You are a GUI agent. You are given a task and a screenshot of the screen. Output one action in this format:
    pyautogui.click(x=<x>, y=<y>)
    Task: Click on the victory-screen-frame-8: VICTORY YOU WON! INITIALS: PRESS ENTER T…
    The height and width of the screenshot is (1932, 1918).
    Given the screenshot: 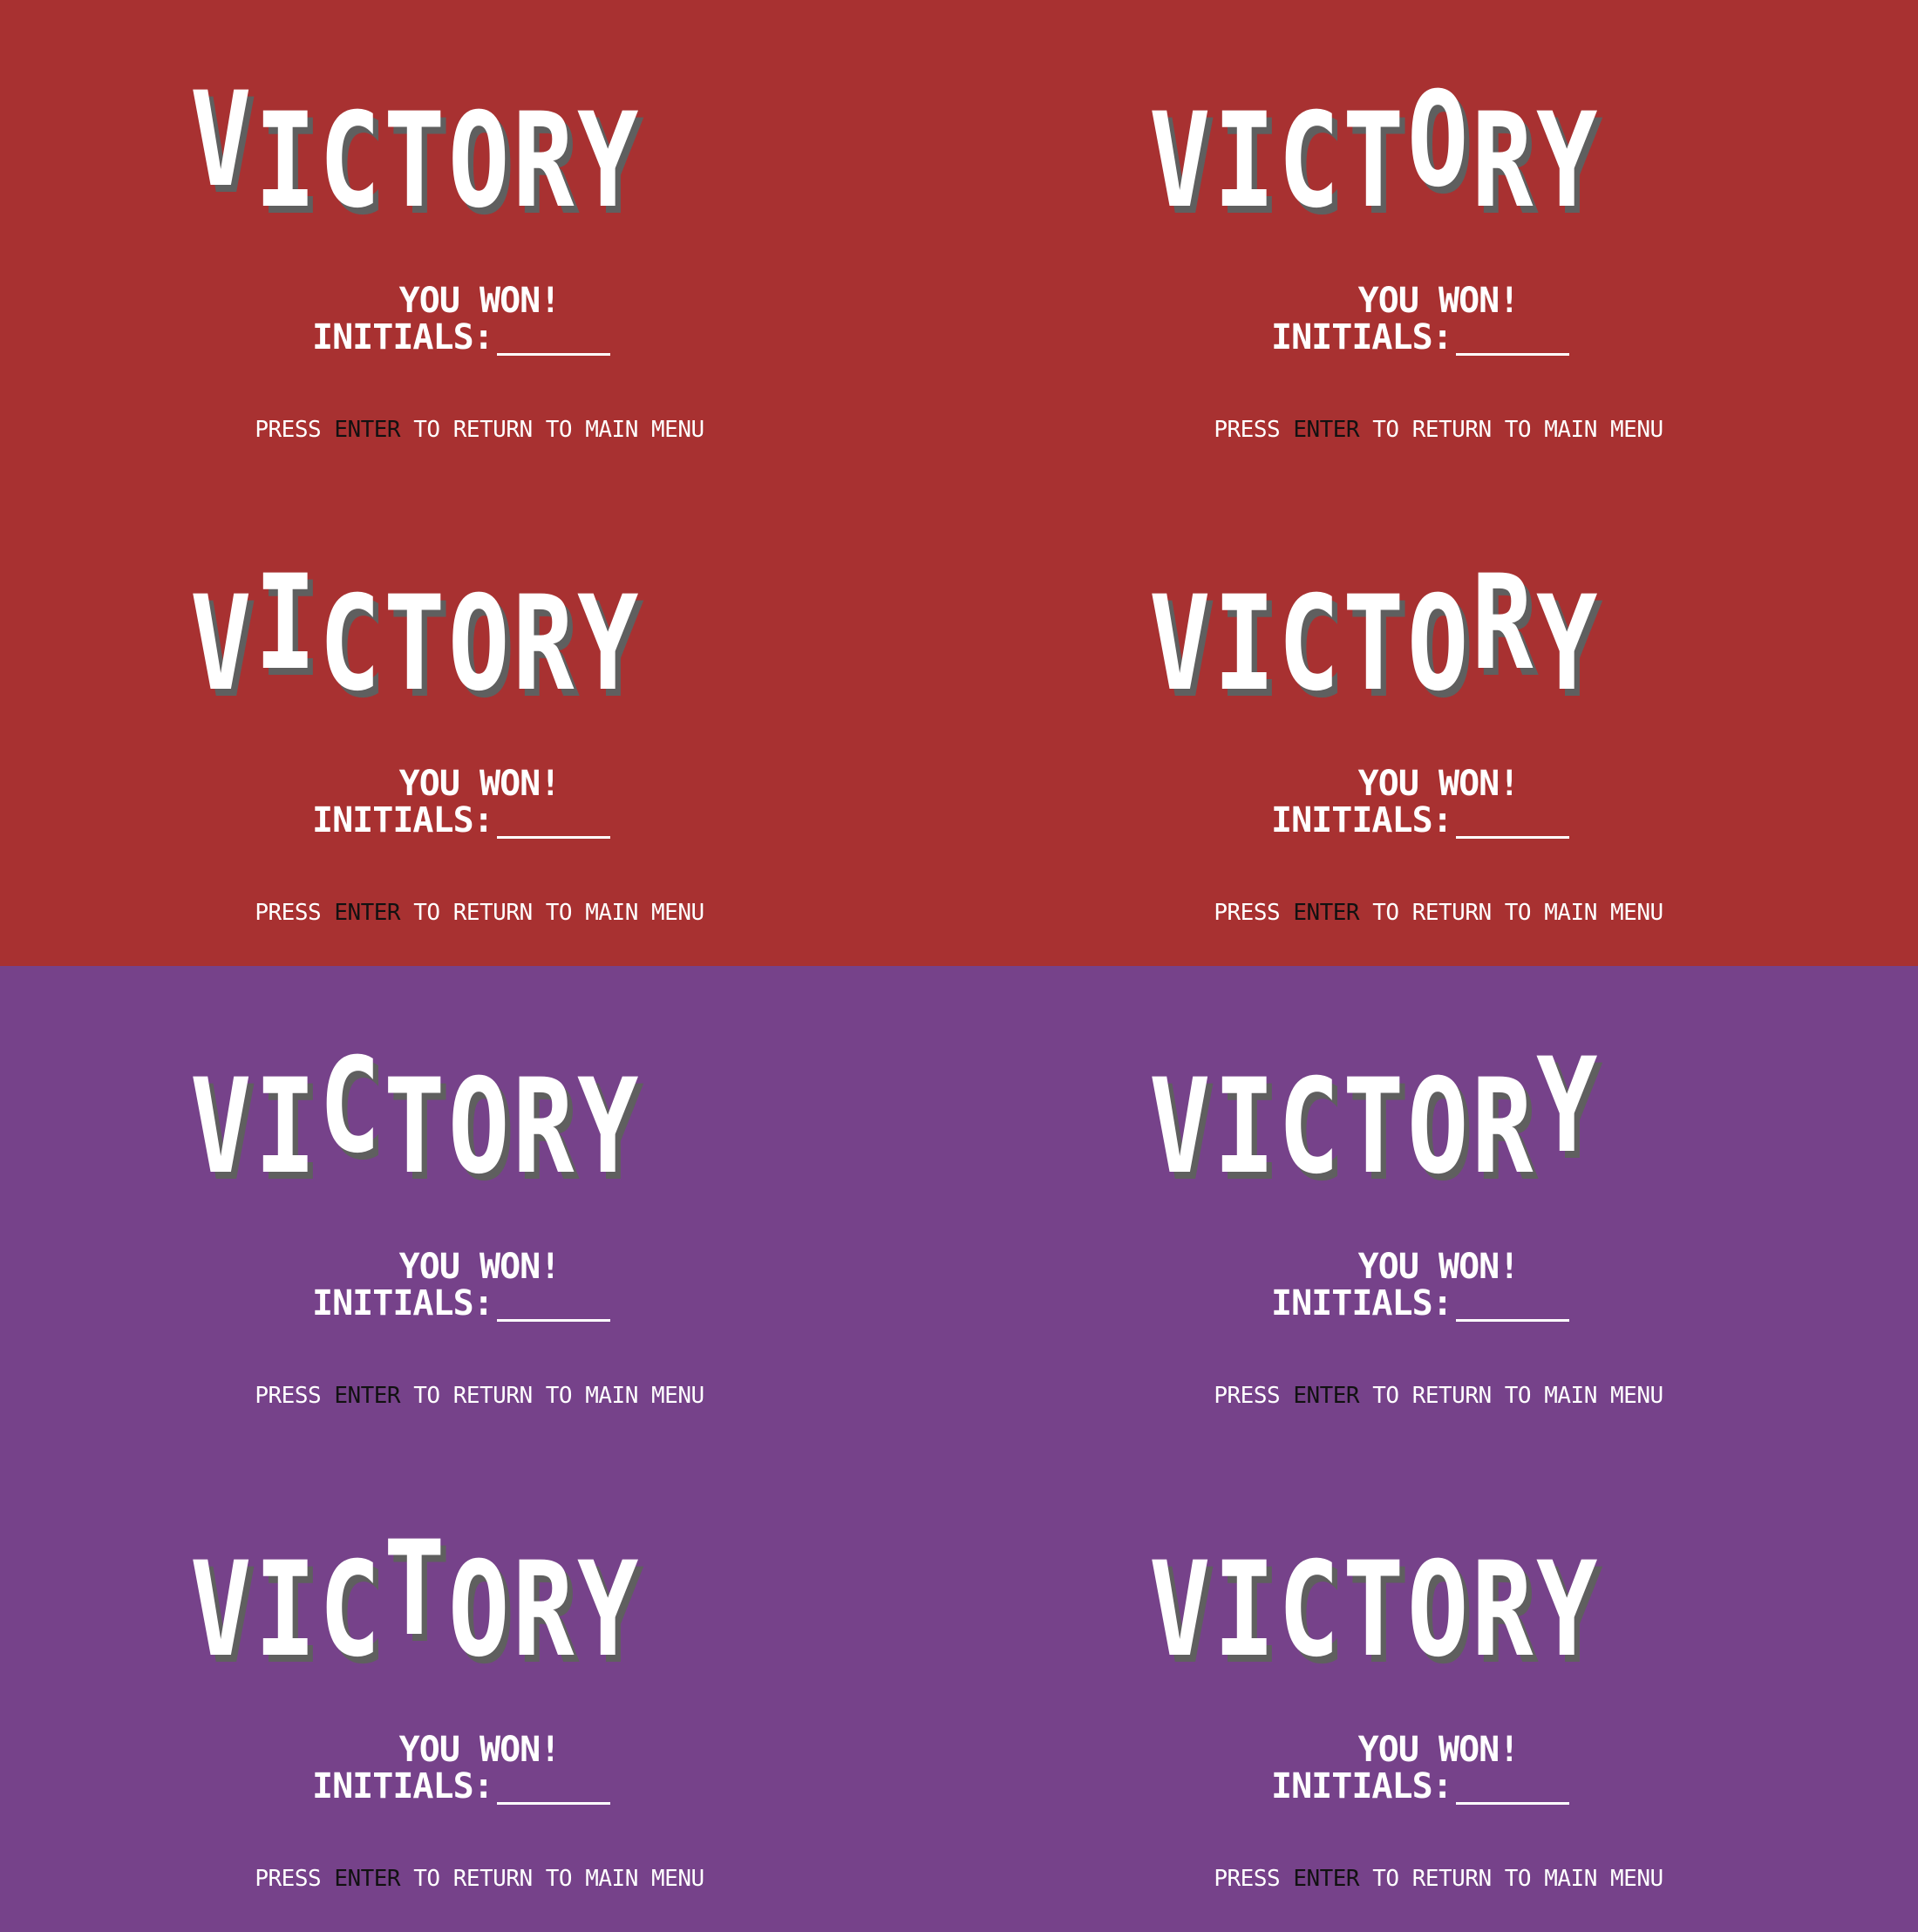 What is the action you would take?
    pyautogui.click(x=1438, y=1690)
    